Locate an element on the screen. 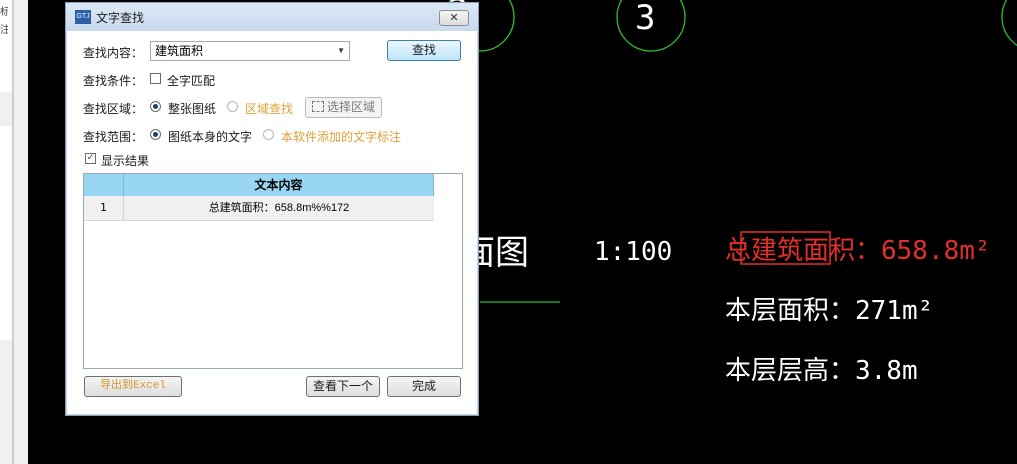 The height and width of the screenshot is (464, 1017). region-area-radio is located at coordinates (232, 106).